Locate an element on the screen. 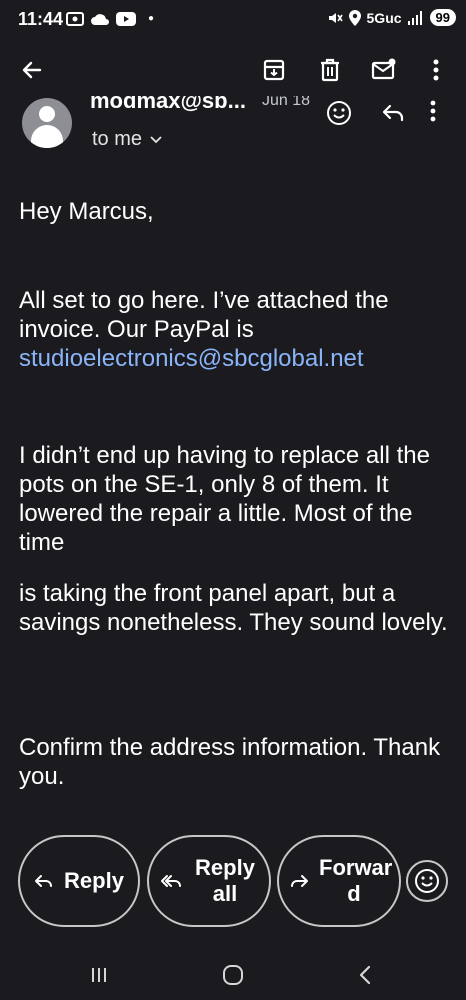 Image resolution: width=466 pixels, height=1000 pixels. status-right: 5Guc 99 is located at coordinates (391, 17).